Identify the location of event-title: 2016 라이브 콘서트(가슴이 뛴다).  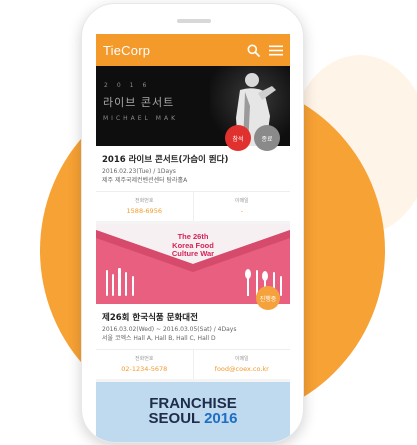
(193, 159).